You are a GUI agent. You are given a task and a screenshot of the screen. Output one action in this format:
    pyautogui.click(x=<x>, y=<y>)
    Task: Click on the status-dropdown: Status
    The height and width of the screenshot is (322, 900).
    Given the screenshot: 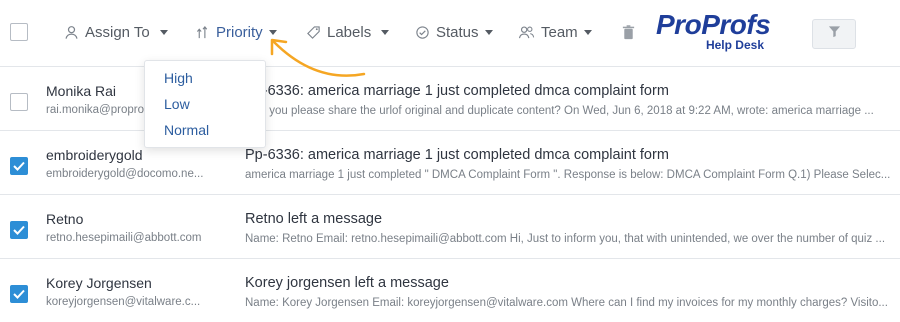 What is the action you would take?
    pyautogui.click(x=454, y=32)
    